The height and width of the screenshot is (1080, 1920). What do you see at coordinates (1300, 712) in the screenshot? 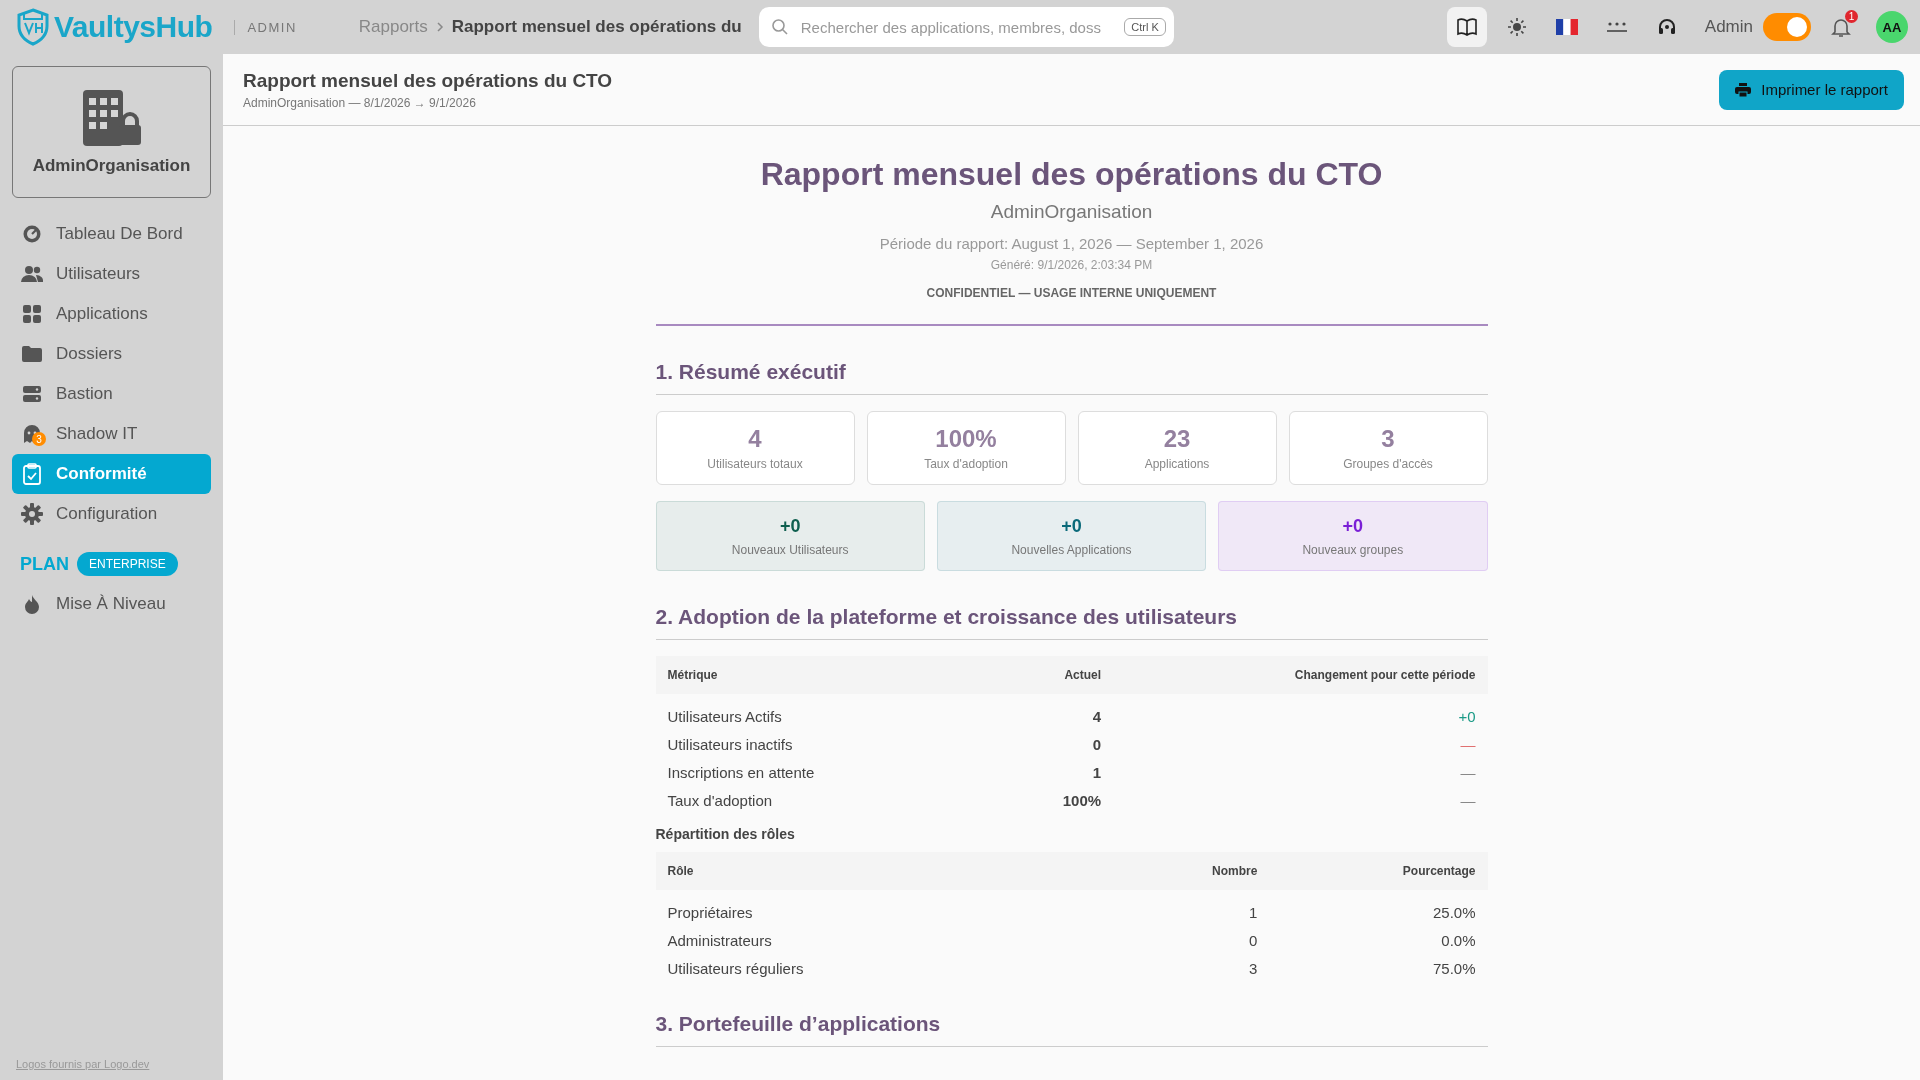
I see `change-value: +0` at bounding box center [1300, 712].